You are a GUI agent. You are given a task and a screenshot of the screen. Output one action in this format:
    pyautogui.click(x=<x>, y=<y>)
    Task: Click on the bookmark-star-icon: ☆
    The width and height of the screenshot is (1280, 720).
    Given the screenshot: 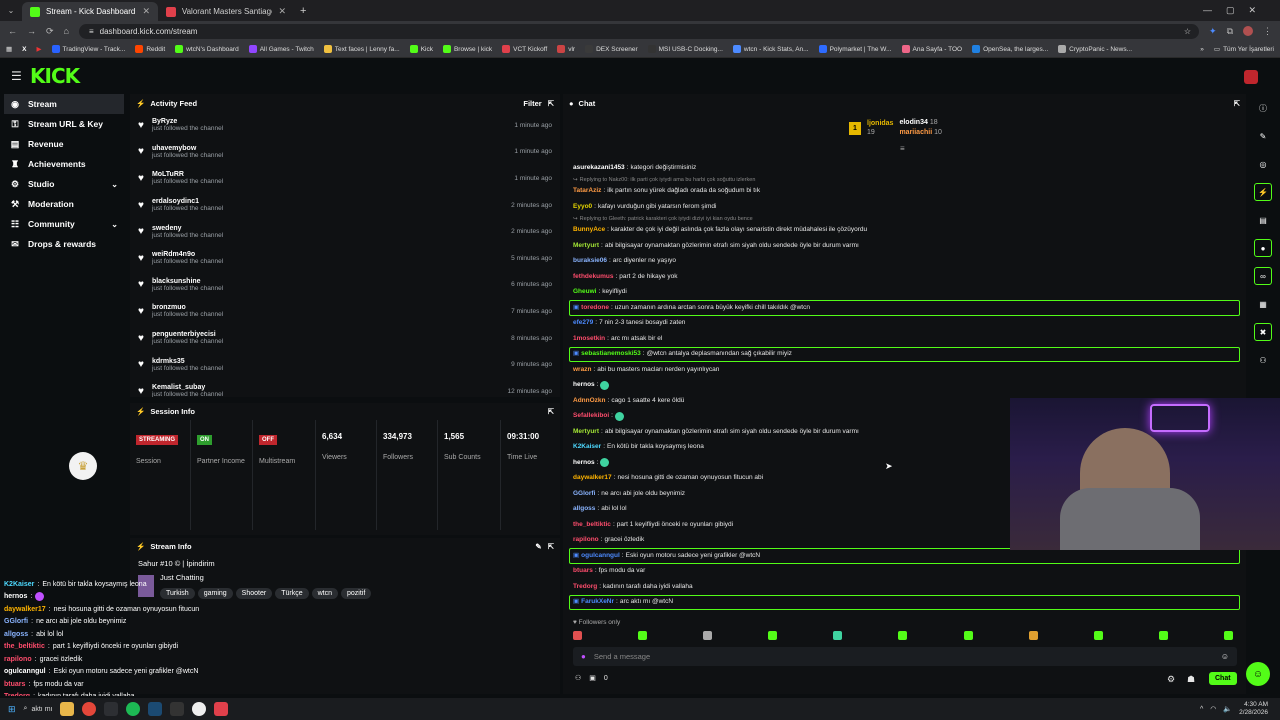 What is the action you would take?
    pyautogui.click(x=1187, y=31)
    